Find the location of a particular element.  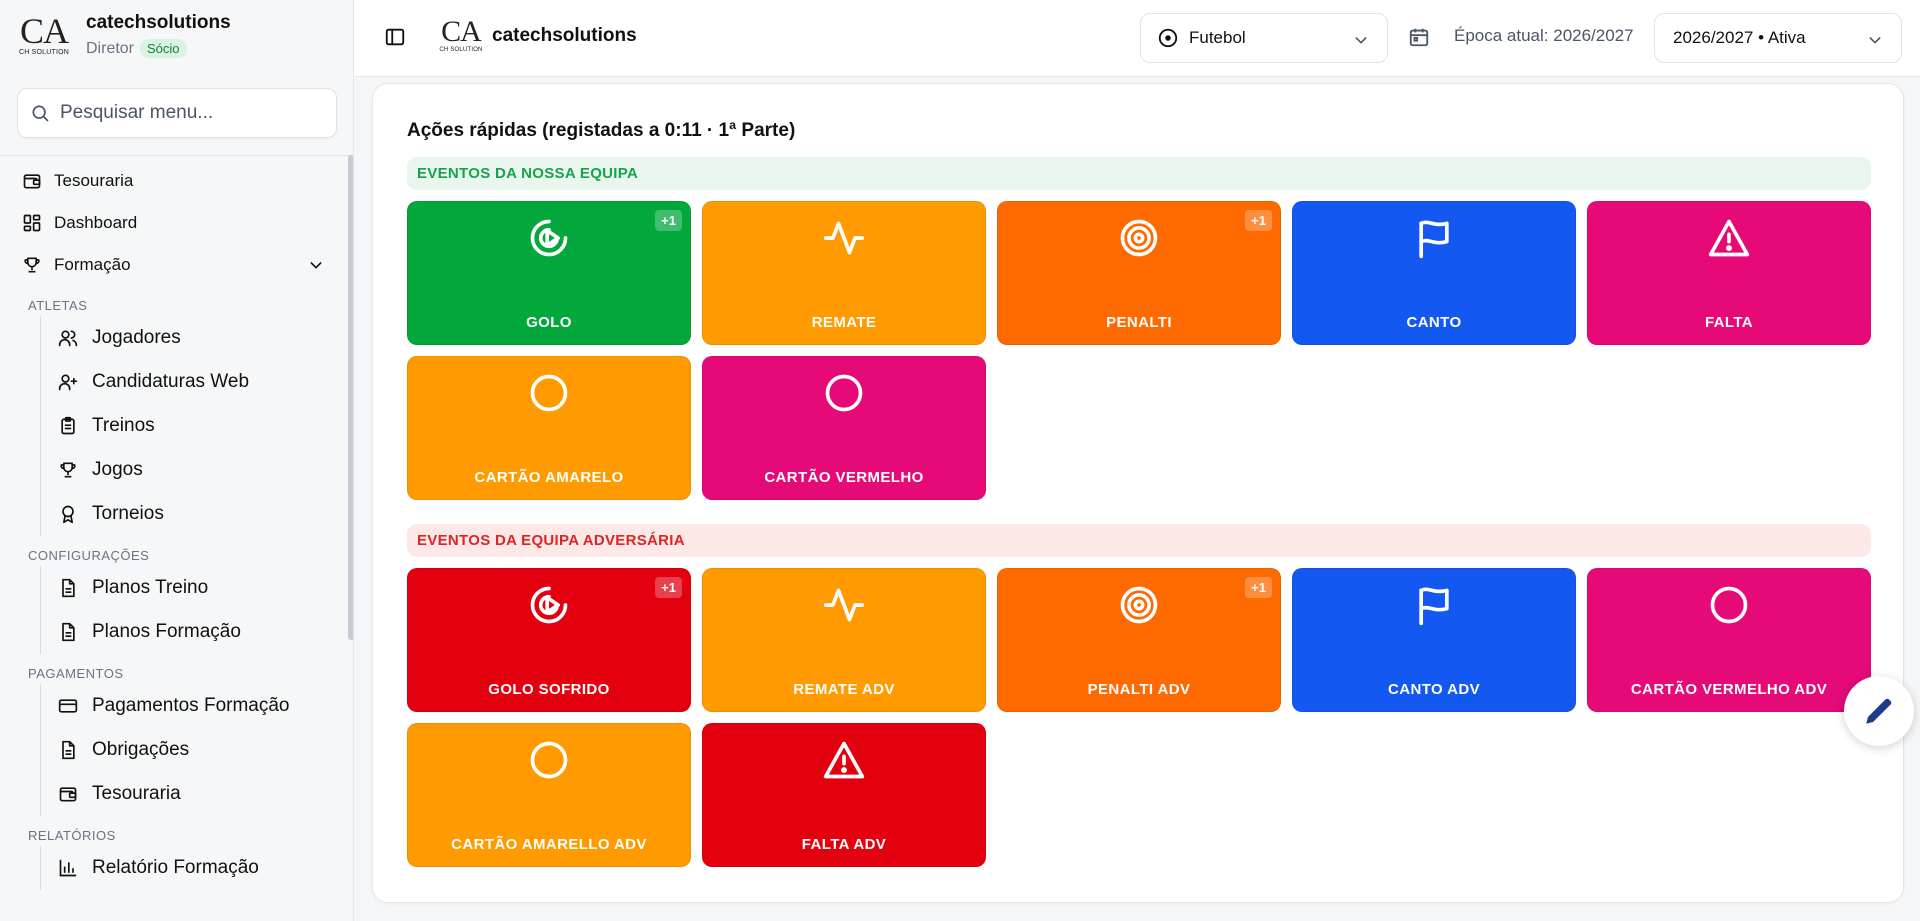

dashboard-icon is located at coordinates (32, 223).